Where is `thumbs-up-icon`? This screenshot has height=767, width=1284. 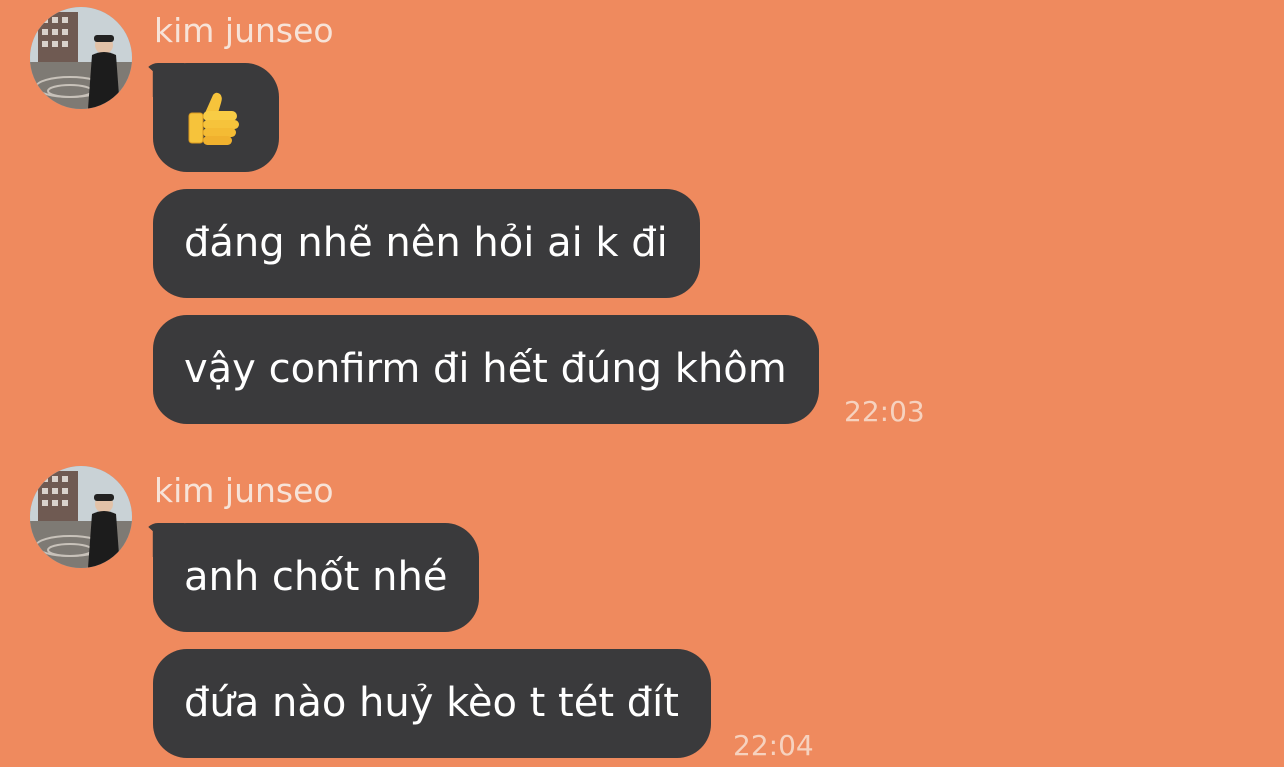
thumbs-up-icon is located at coordinates (213, 118).